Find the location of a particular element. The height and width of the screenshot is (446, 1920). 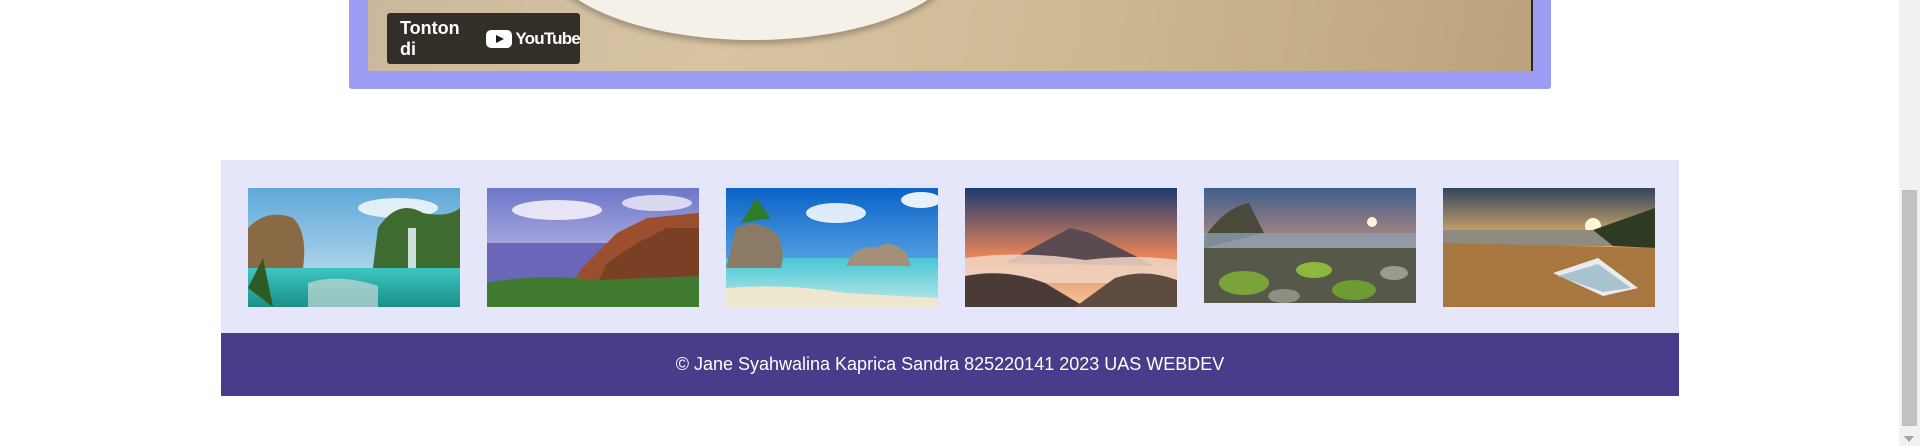

youtube-logo: YouTube is located at coordinates (533, 38).